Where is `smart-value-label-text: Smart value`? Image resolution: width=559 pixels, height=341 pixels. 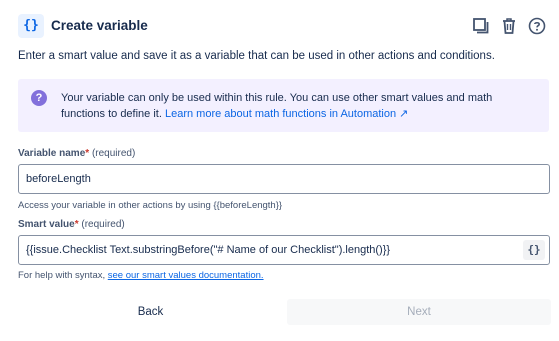 smart-value-label-text: Smart value is located at coordinates (46, 224).